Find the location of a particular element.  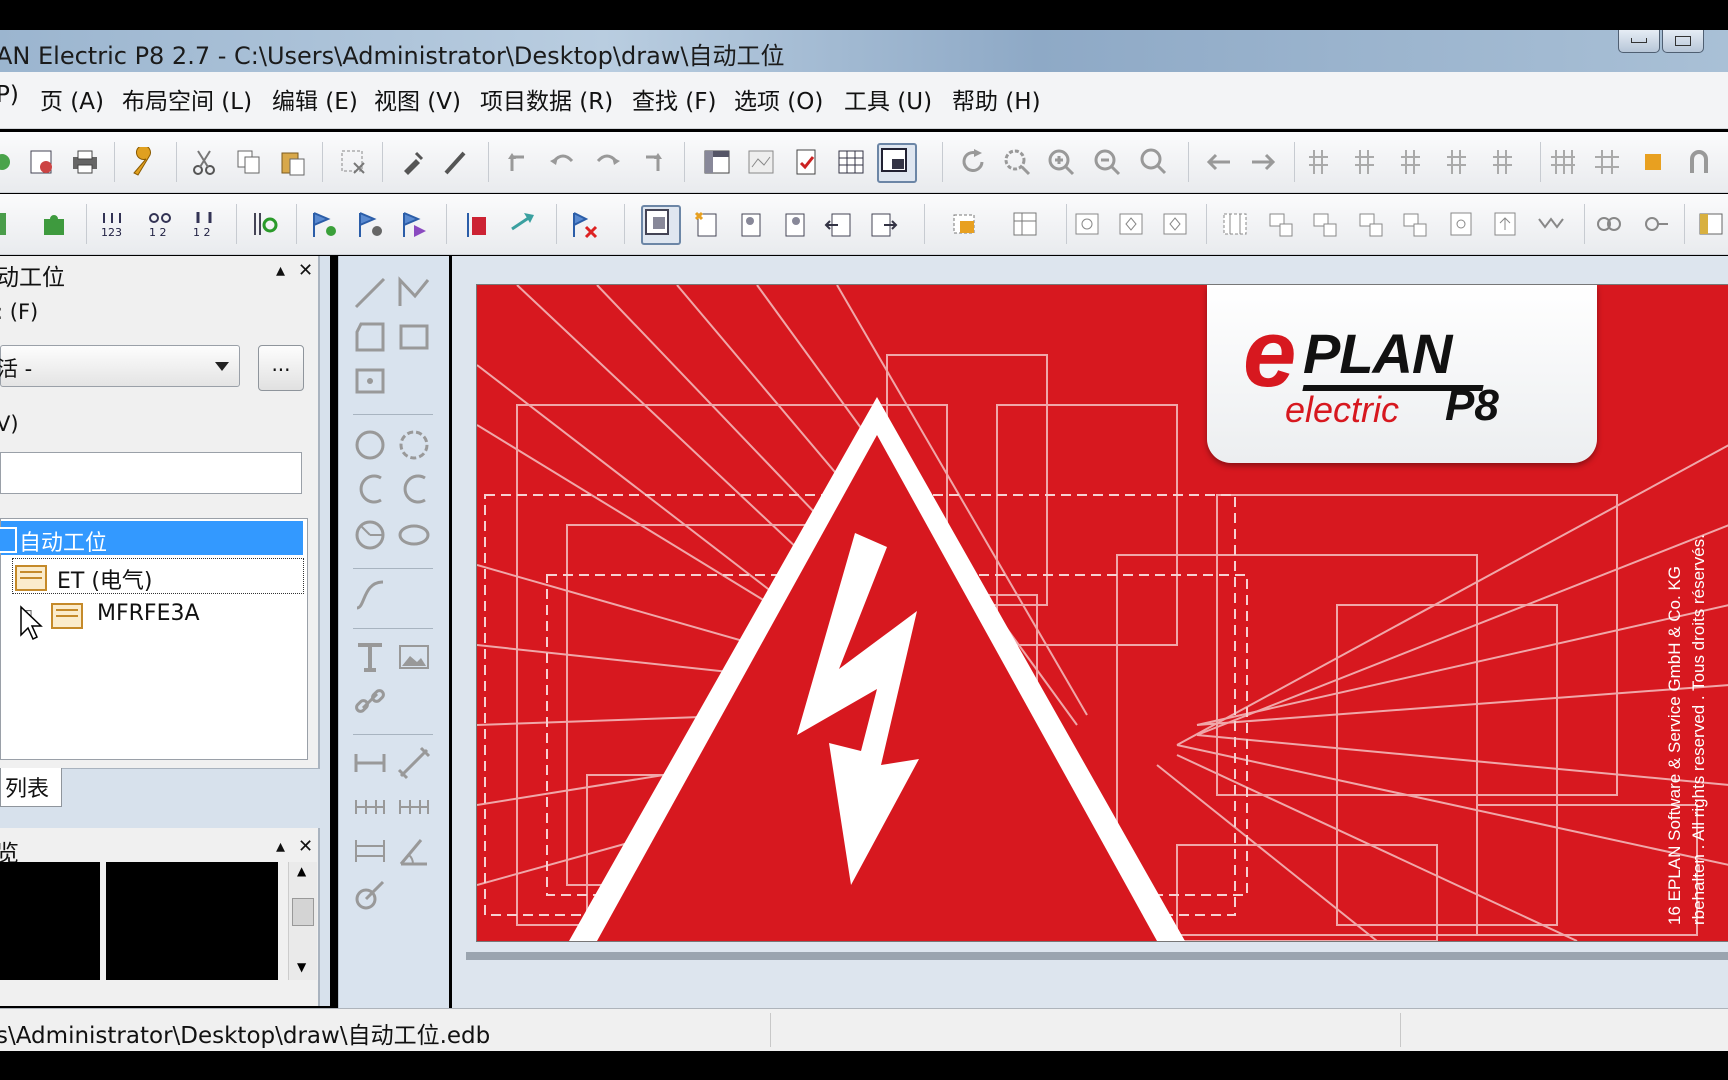

image-icon is located at coordinates (414, 657).